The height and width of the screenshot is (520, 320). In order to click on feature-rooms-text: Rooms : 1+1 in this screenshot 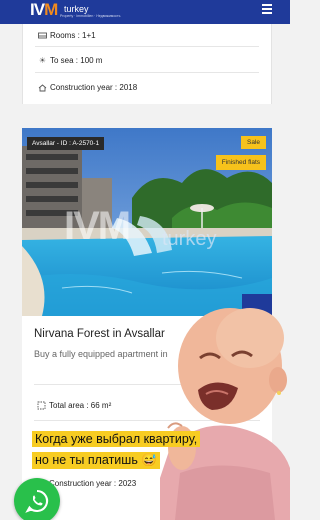, I will do `click(73, 35)`.